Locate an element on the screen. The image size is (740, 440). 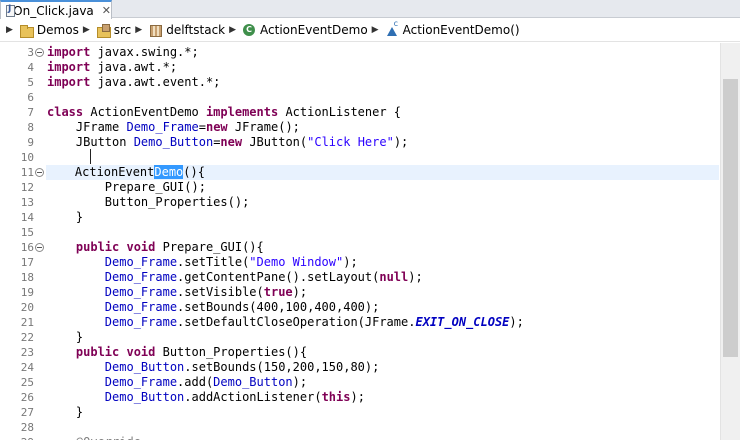
code-token: .setBounds(150,200,150,80); is located at coordinates (282, 367).